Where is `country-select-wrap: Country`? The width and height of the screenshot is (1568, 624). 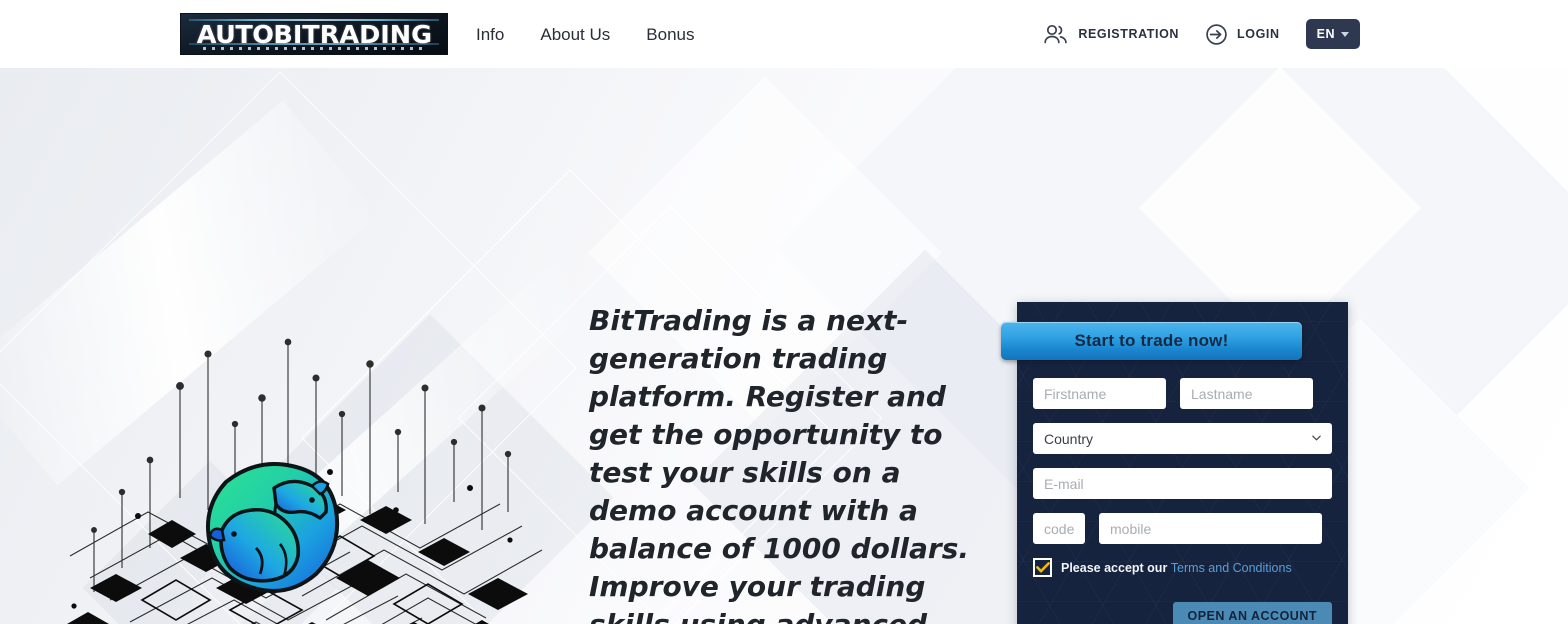
country-select-wrap: Country is located at coordinates (1182, 438).